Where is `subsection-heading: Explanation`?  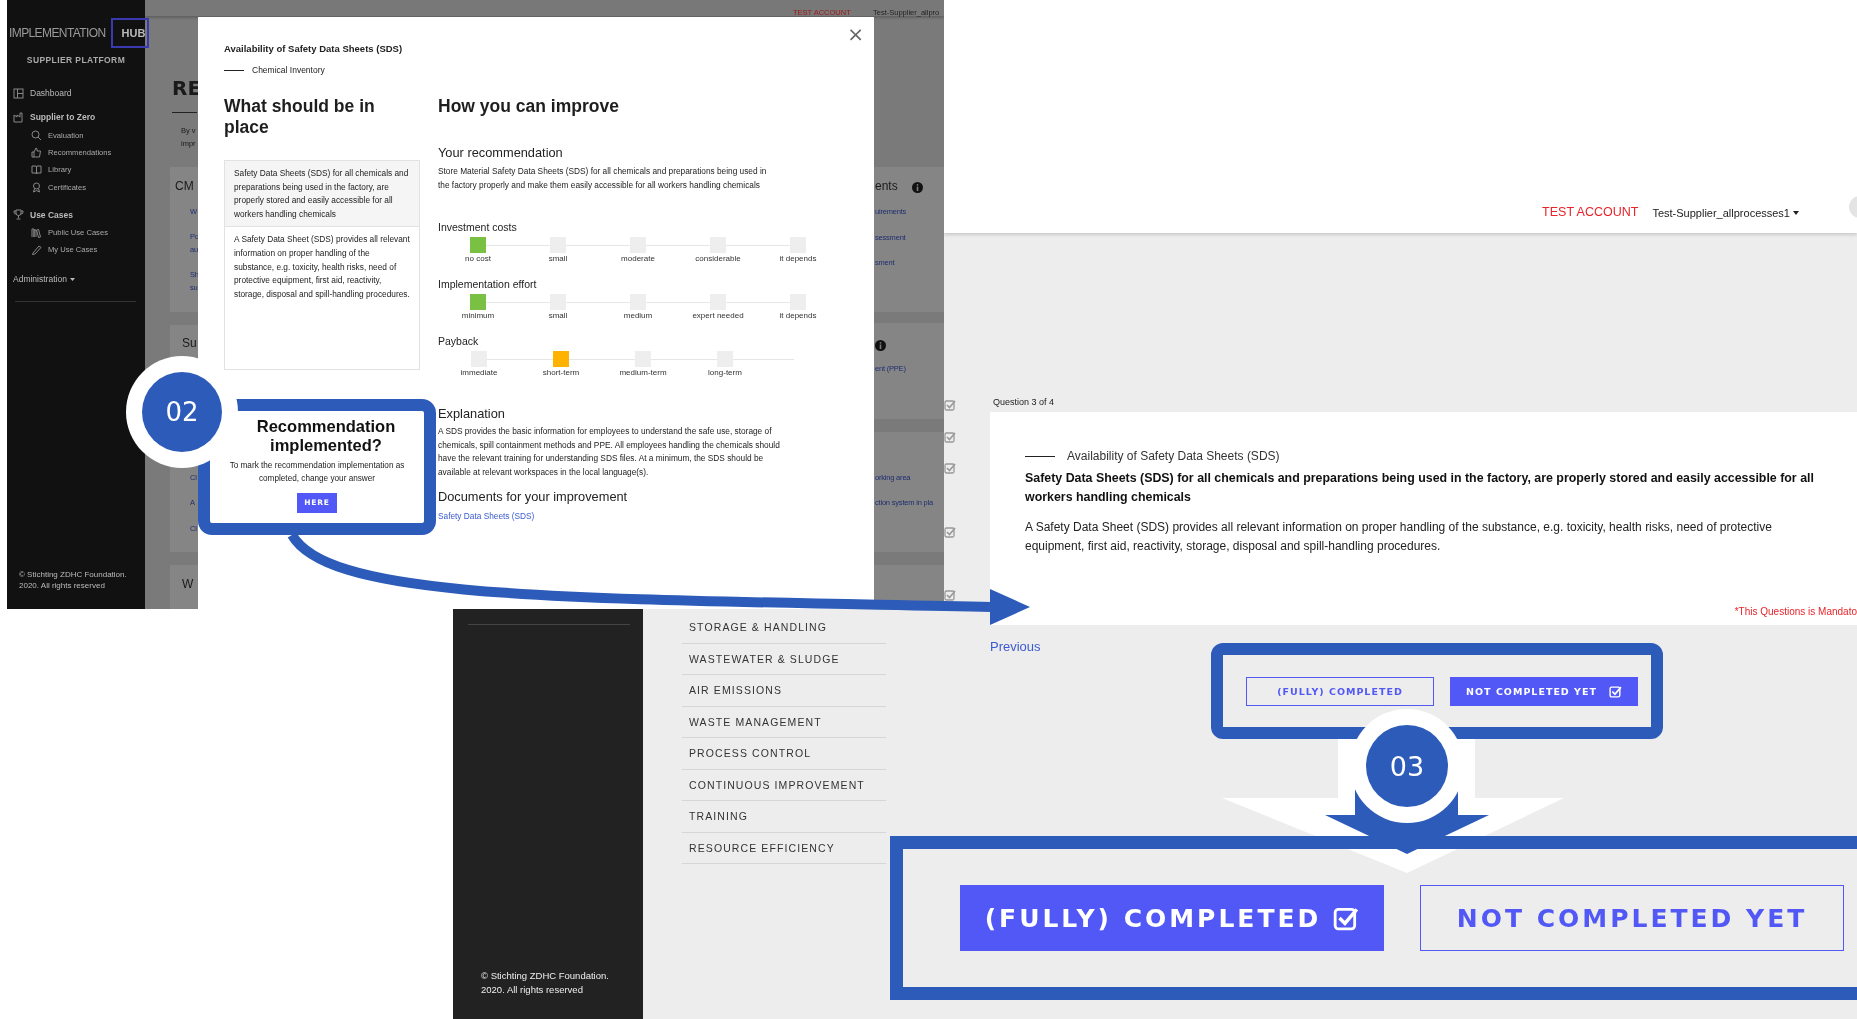 subsection-heading: Explanation is located at coordinates (472, 414).